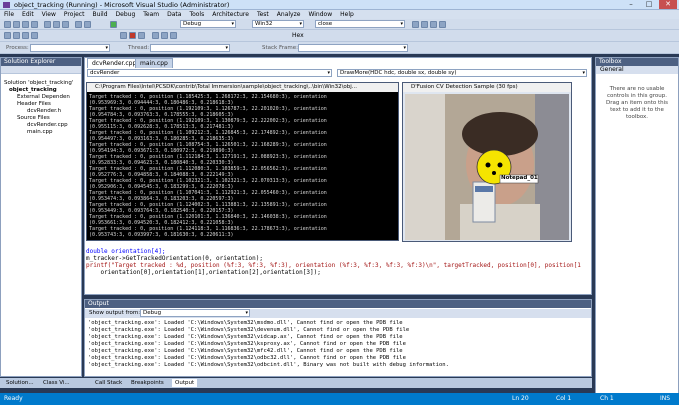 Image resolution: width=679 pixels, height=405 pixels. I want to click on toolbox-group-general: General, so click(637, 70).